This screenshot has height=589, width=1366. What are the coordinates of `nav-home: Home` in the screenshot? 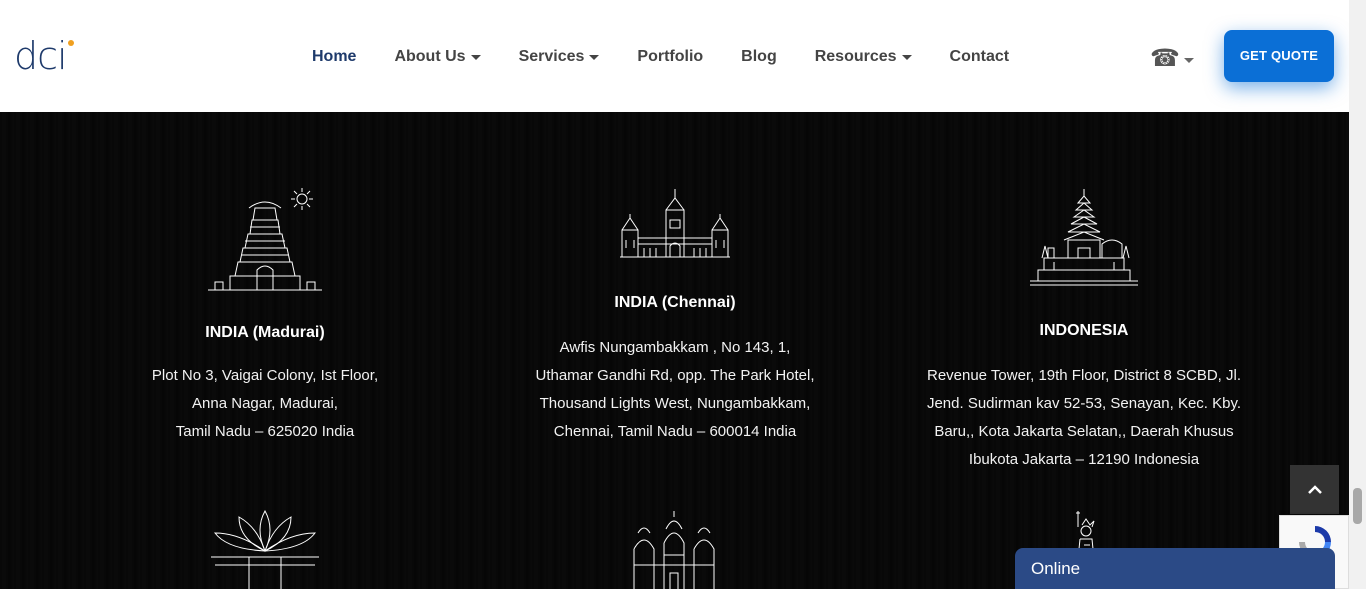 It's located at (334, 57).